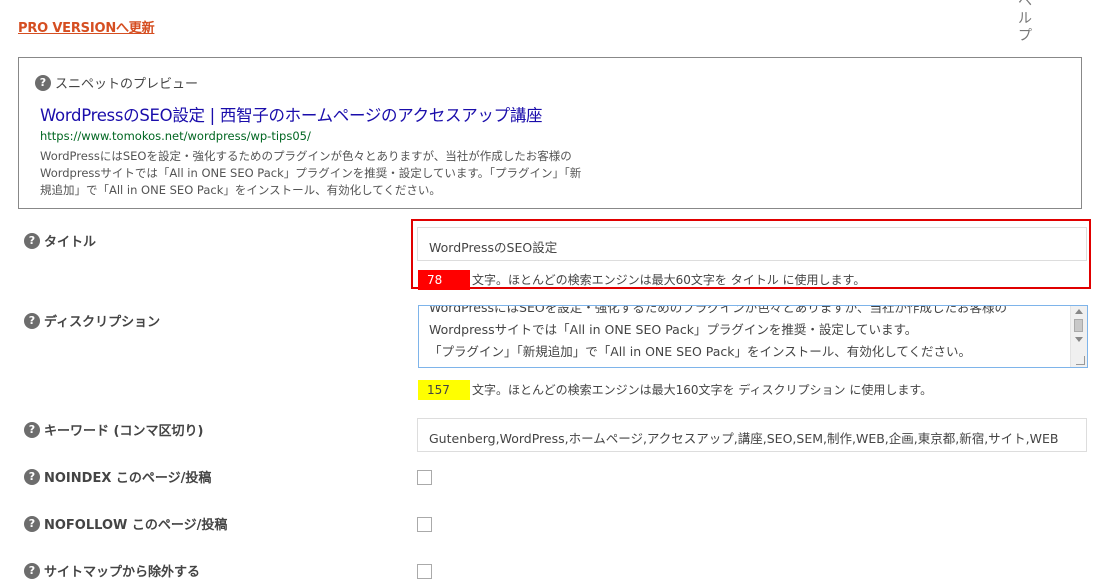  What do you see at coordinates (1079, 311) in the screenshot?
I see `scroll-up-arrow-icon` at bounding box center [1079, 311].